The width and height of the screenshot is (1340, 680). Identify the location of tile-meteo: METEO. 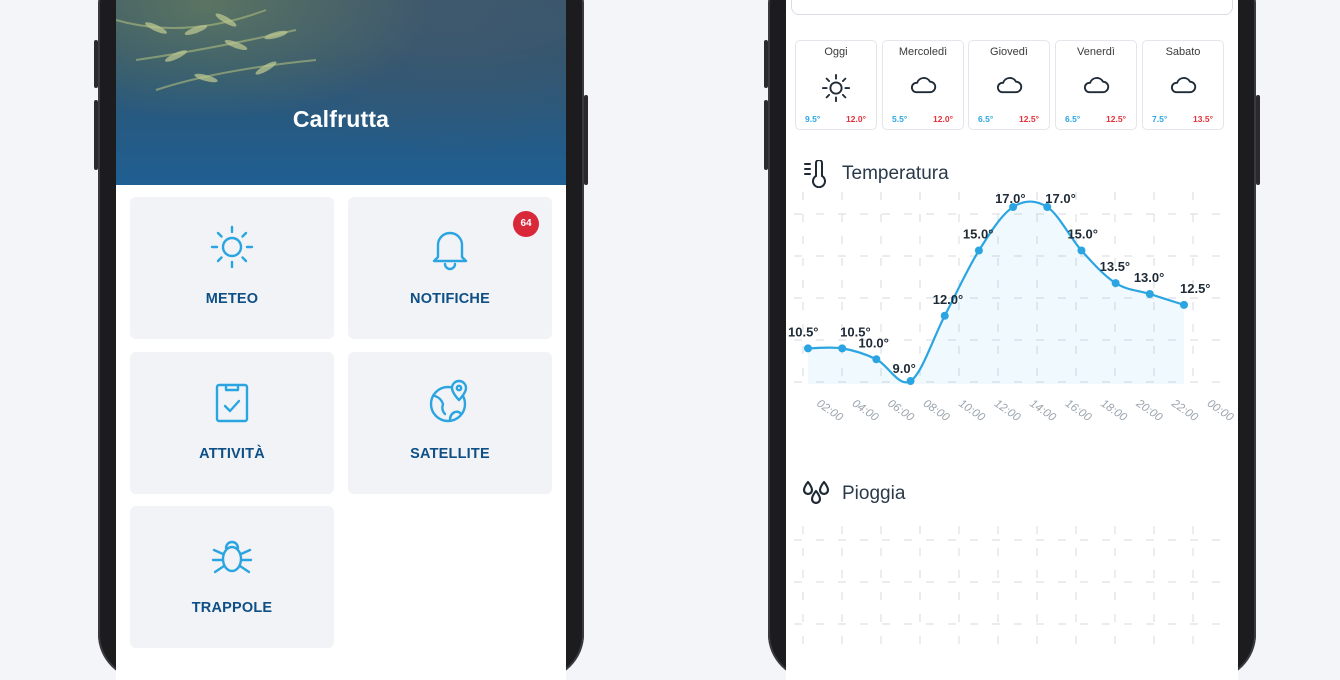
(232, 268).